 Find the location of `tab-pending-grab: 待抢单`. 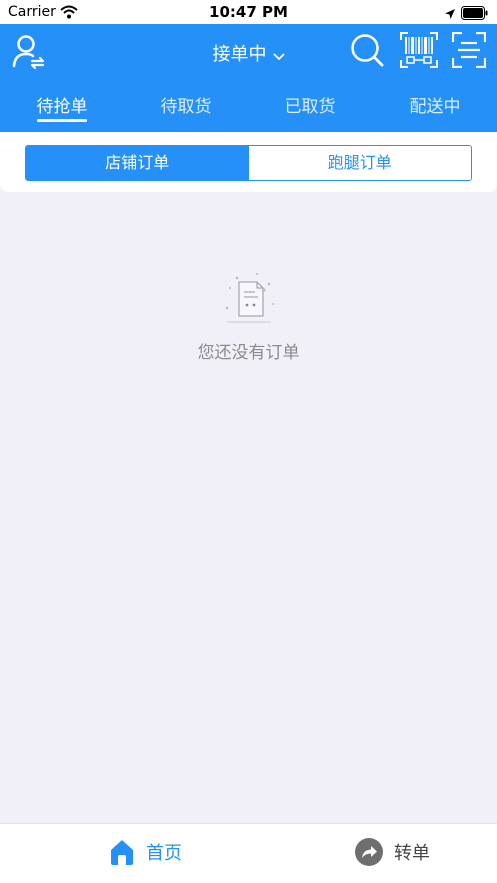

tab-pending-grab: 待抢单 is located at coordinates (62, 110).